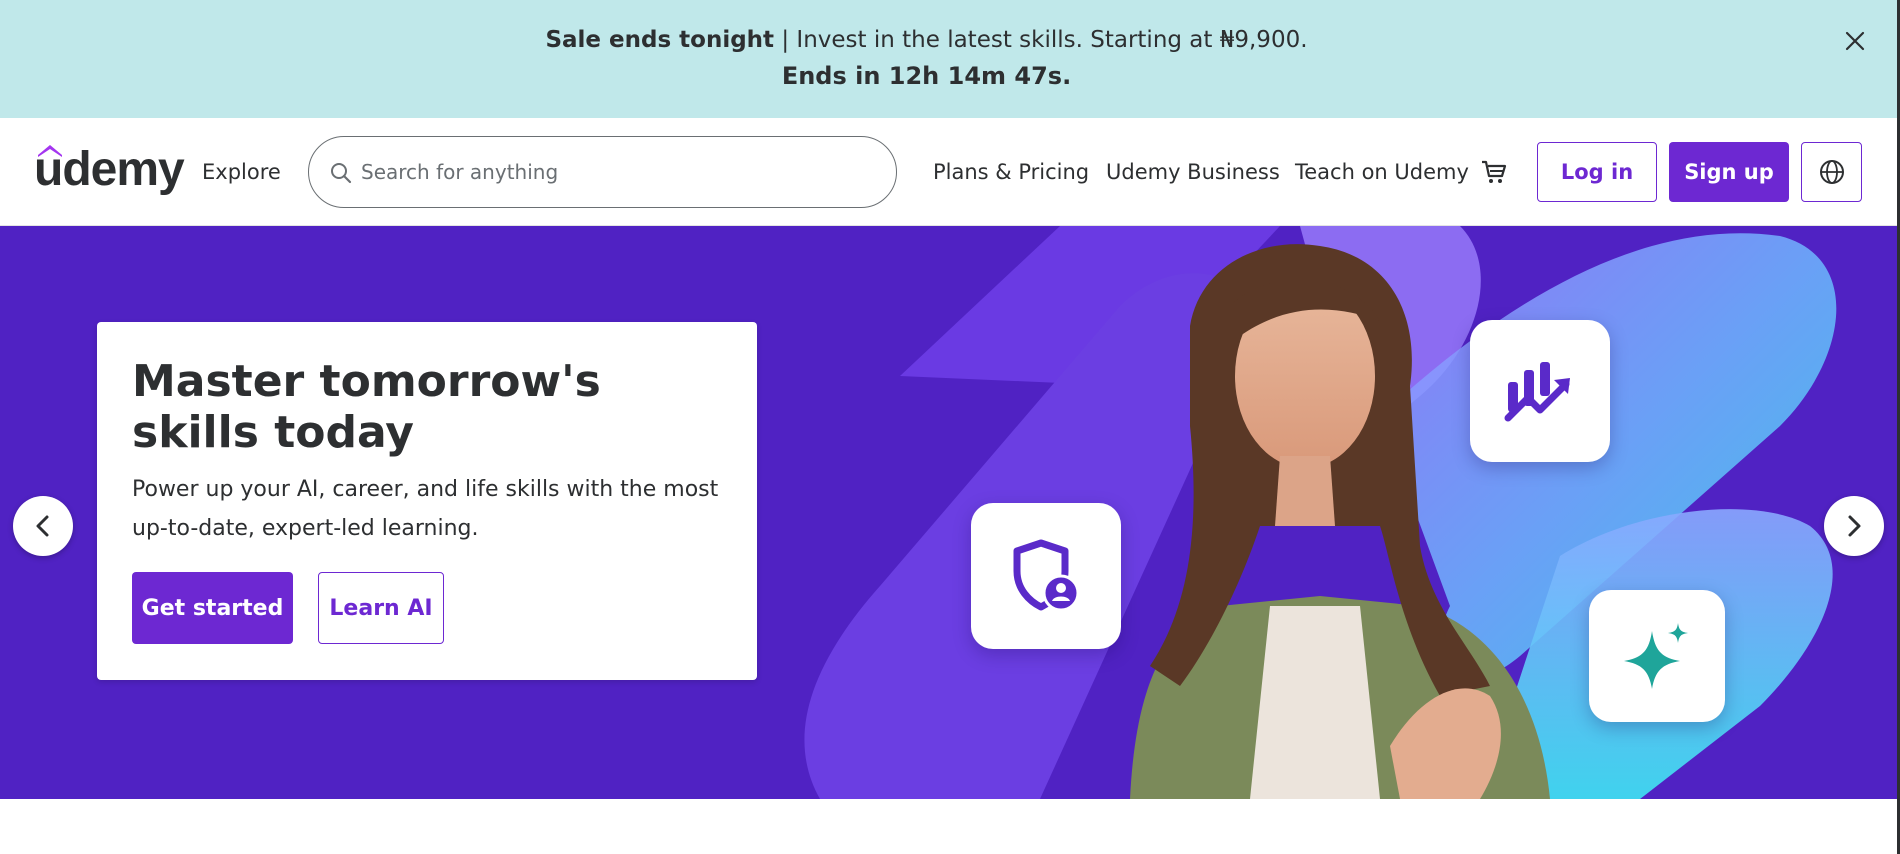  I want to click on language-button, so click(1831, 172).